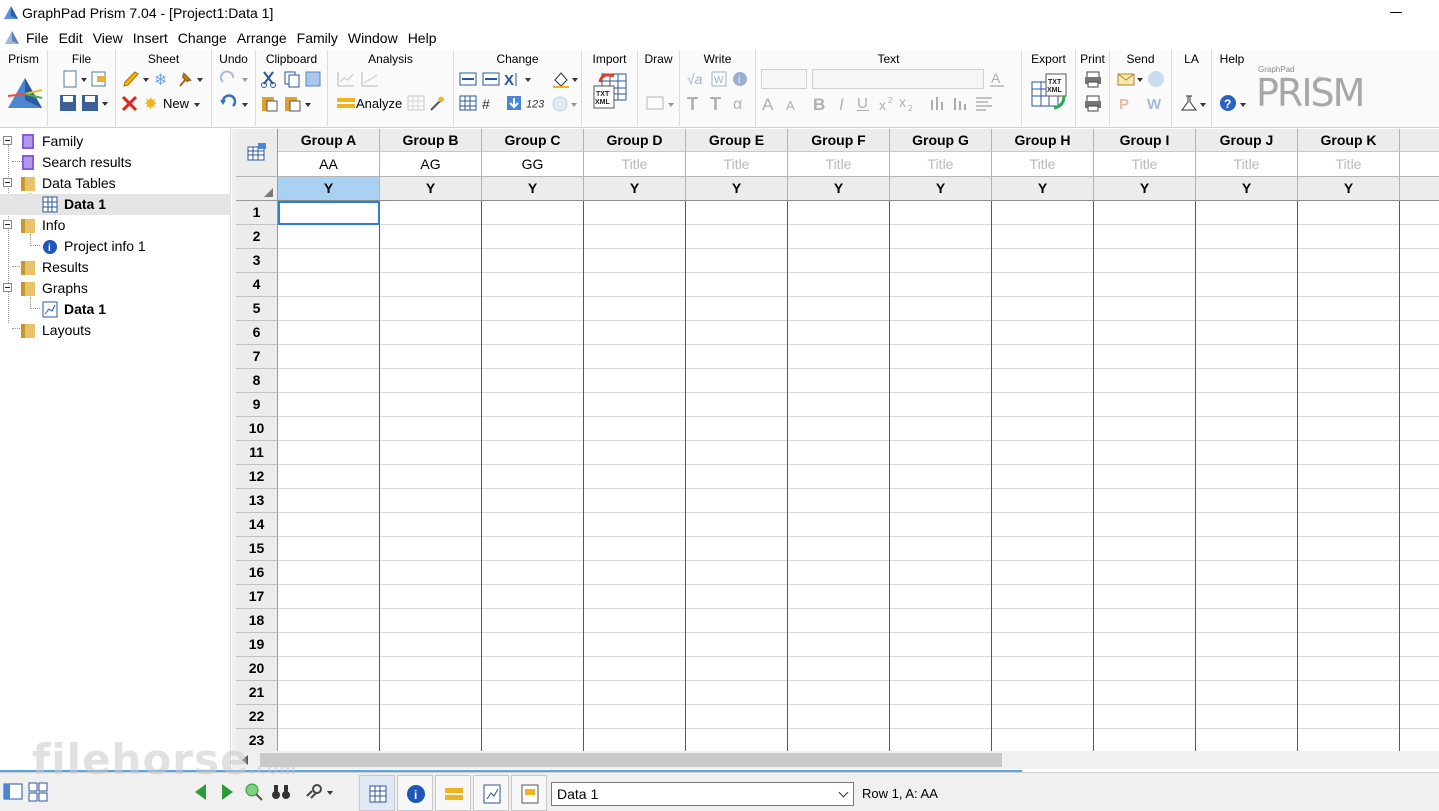 This screenshot has height=811, width=1439. Describe the element at coordinates (329, 213) in the screenshot. I see `active-cell` at that location.